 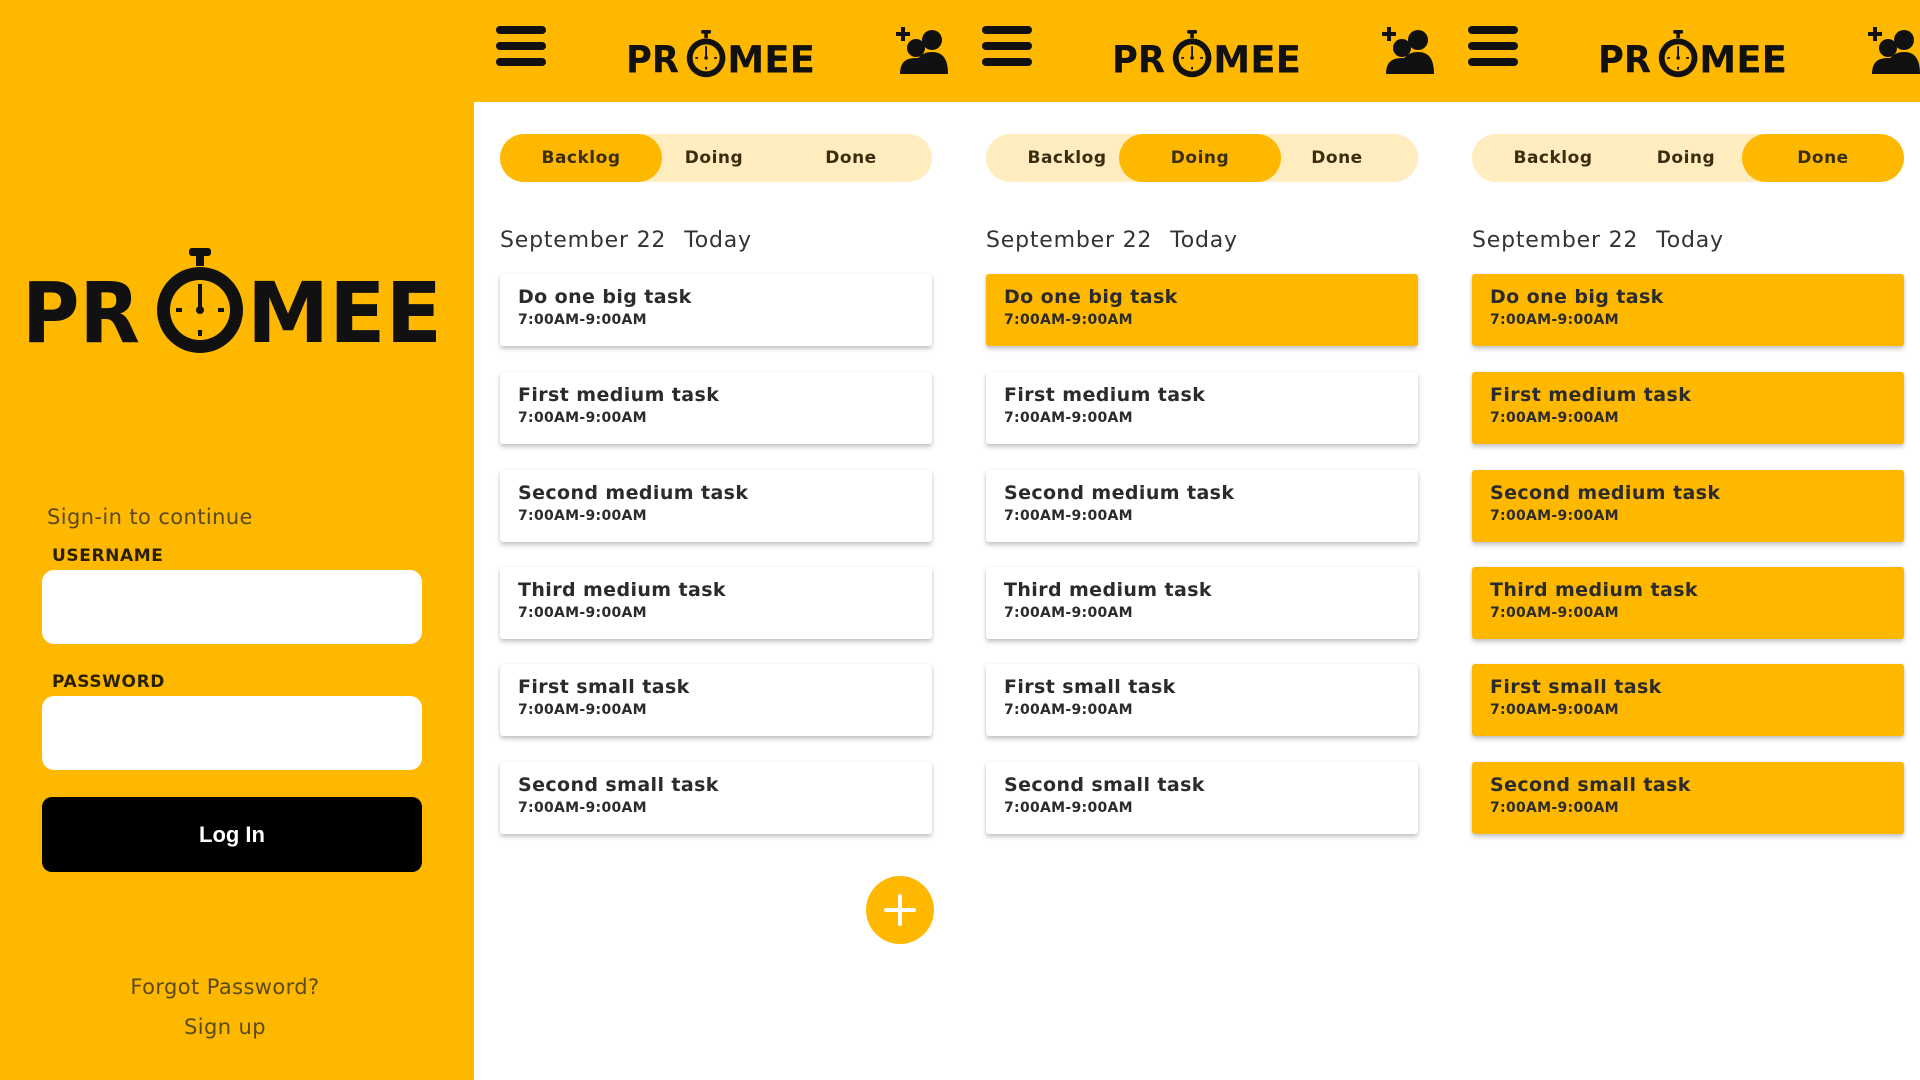 I want to click on password-field, so click(x=232, y=733).